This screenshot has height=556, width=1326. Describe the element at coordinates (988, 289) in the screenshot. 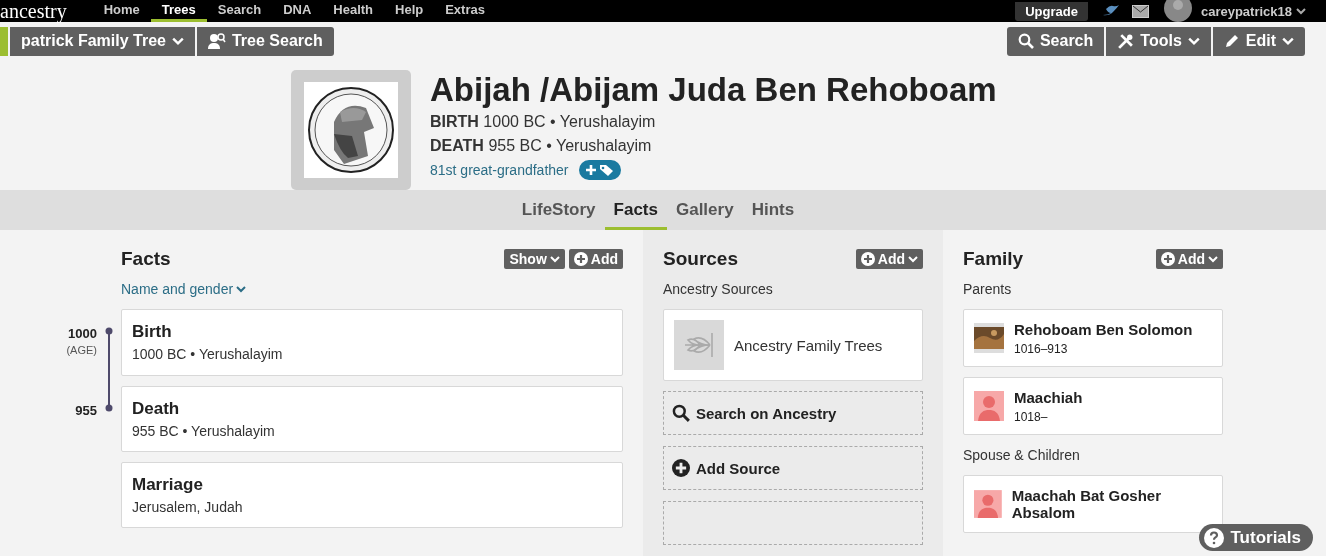

I see `group-label: Parents` at that location.